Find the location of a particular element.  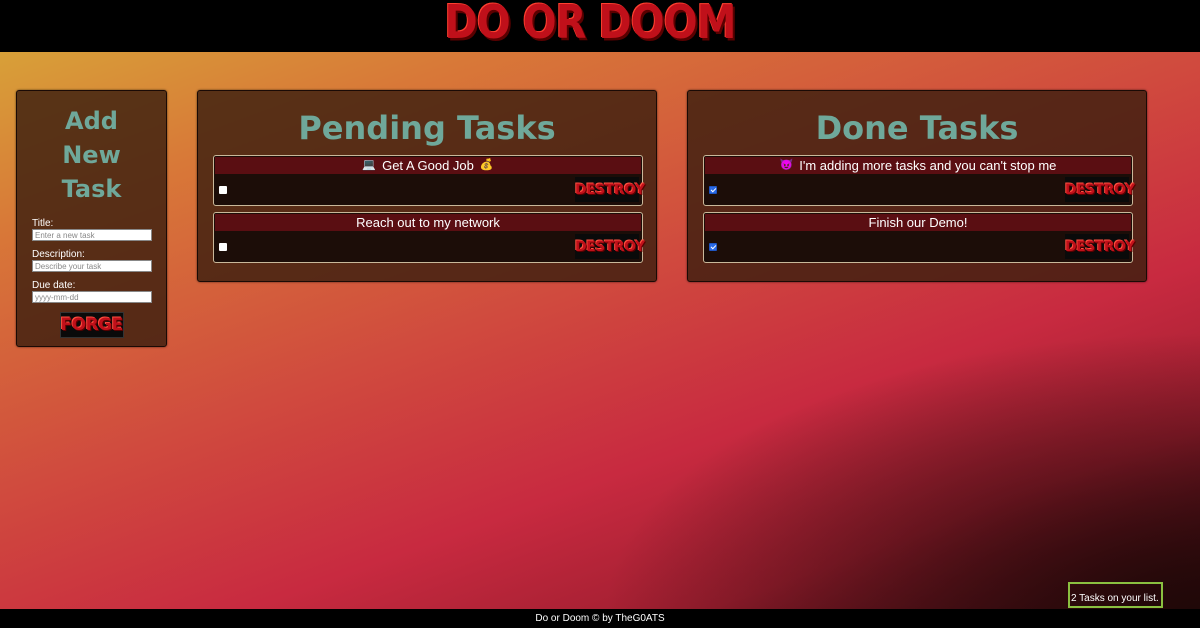

done-tasks-heading: Done Tasks is located at coordinates (917, 128).